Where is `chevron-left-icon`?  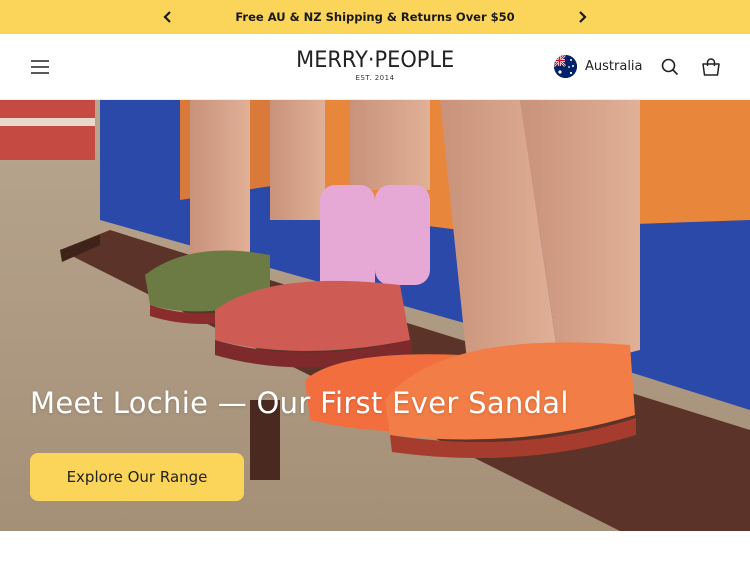 chevron-left-icon is located at coordinates (168, 17).